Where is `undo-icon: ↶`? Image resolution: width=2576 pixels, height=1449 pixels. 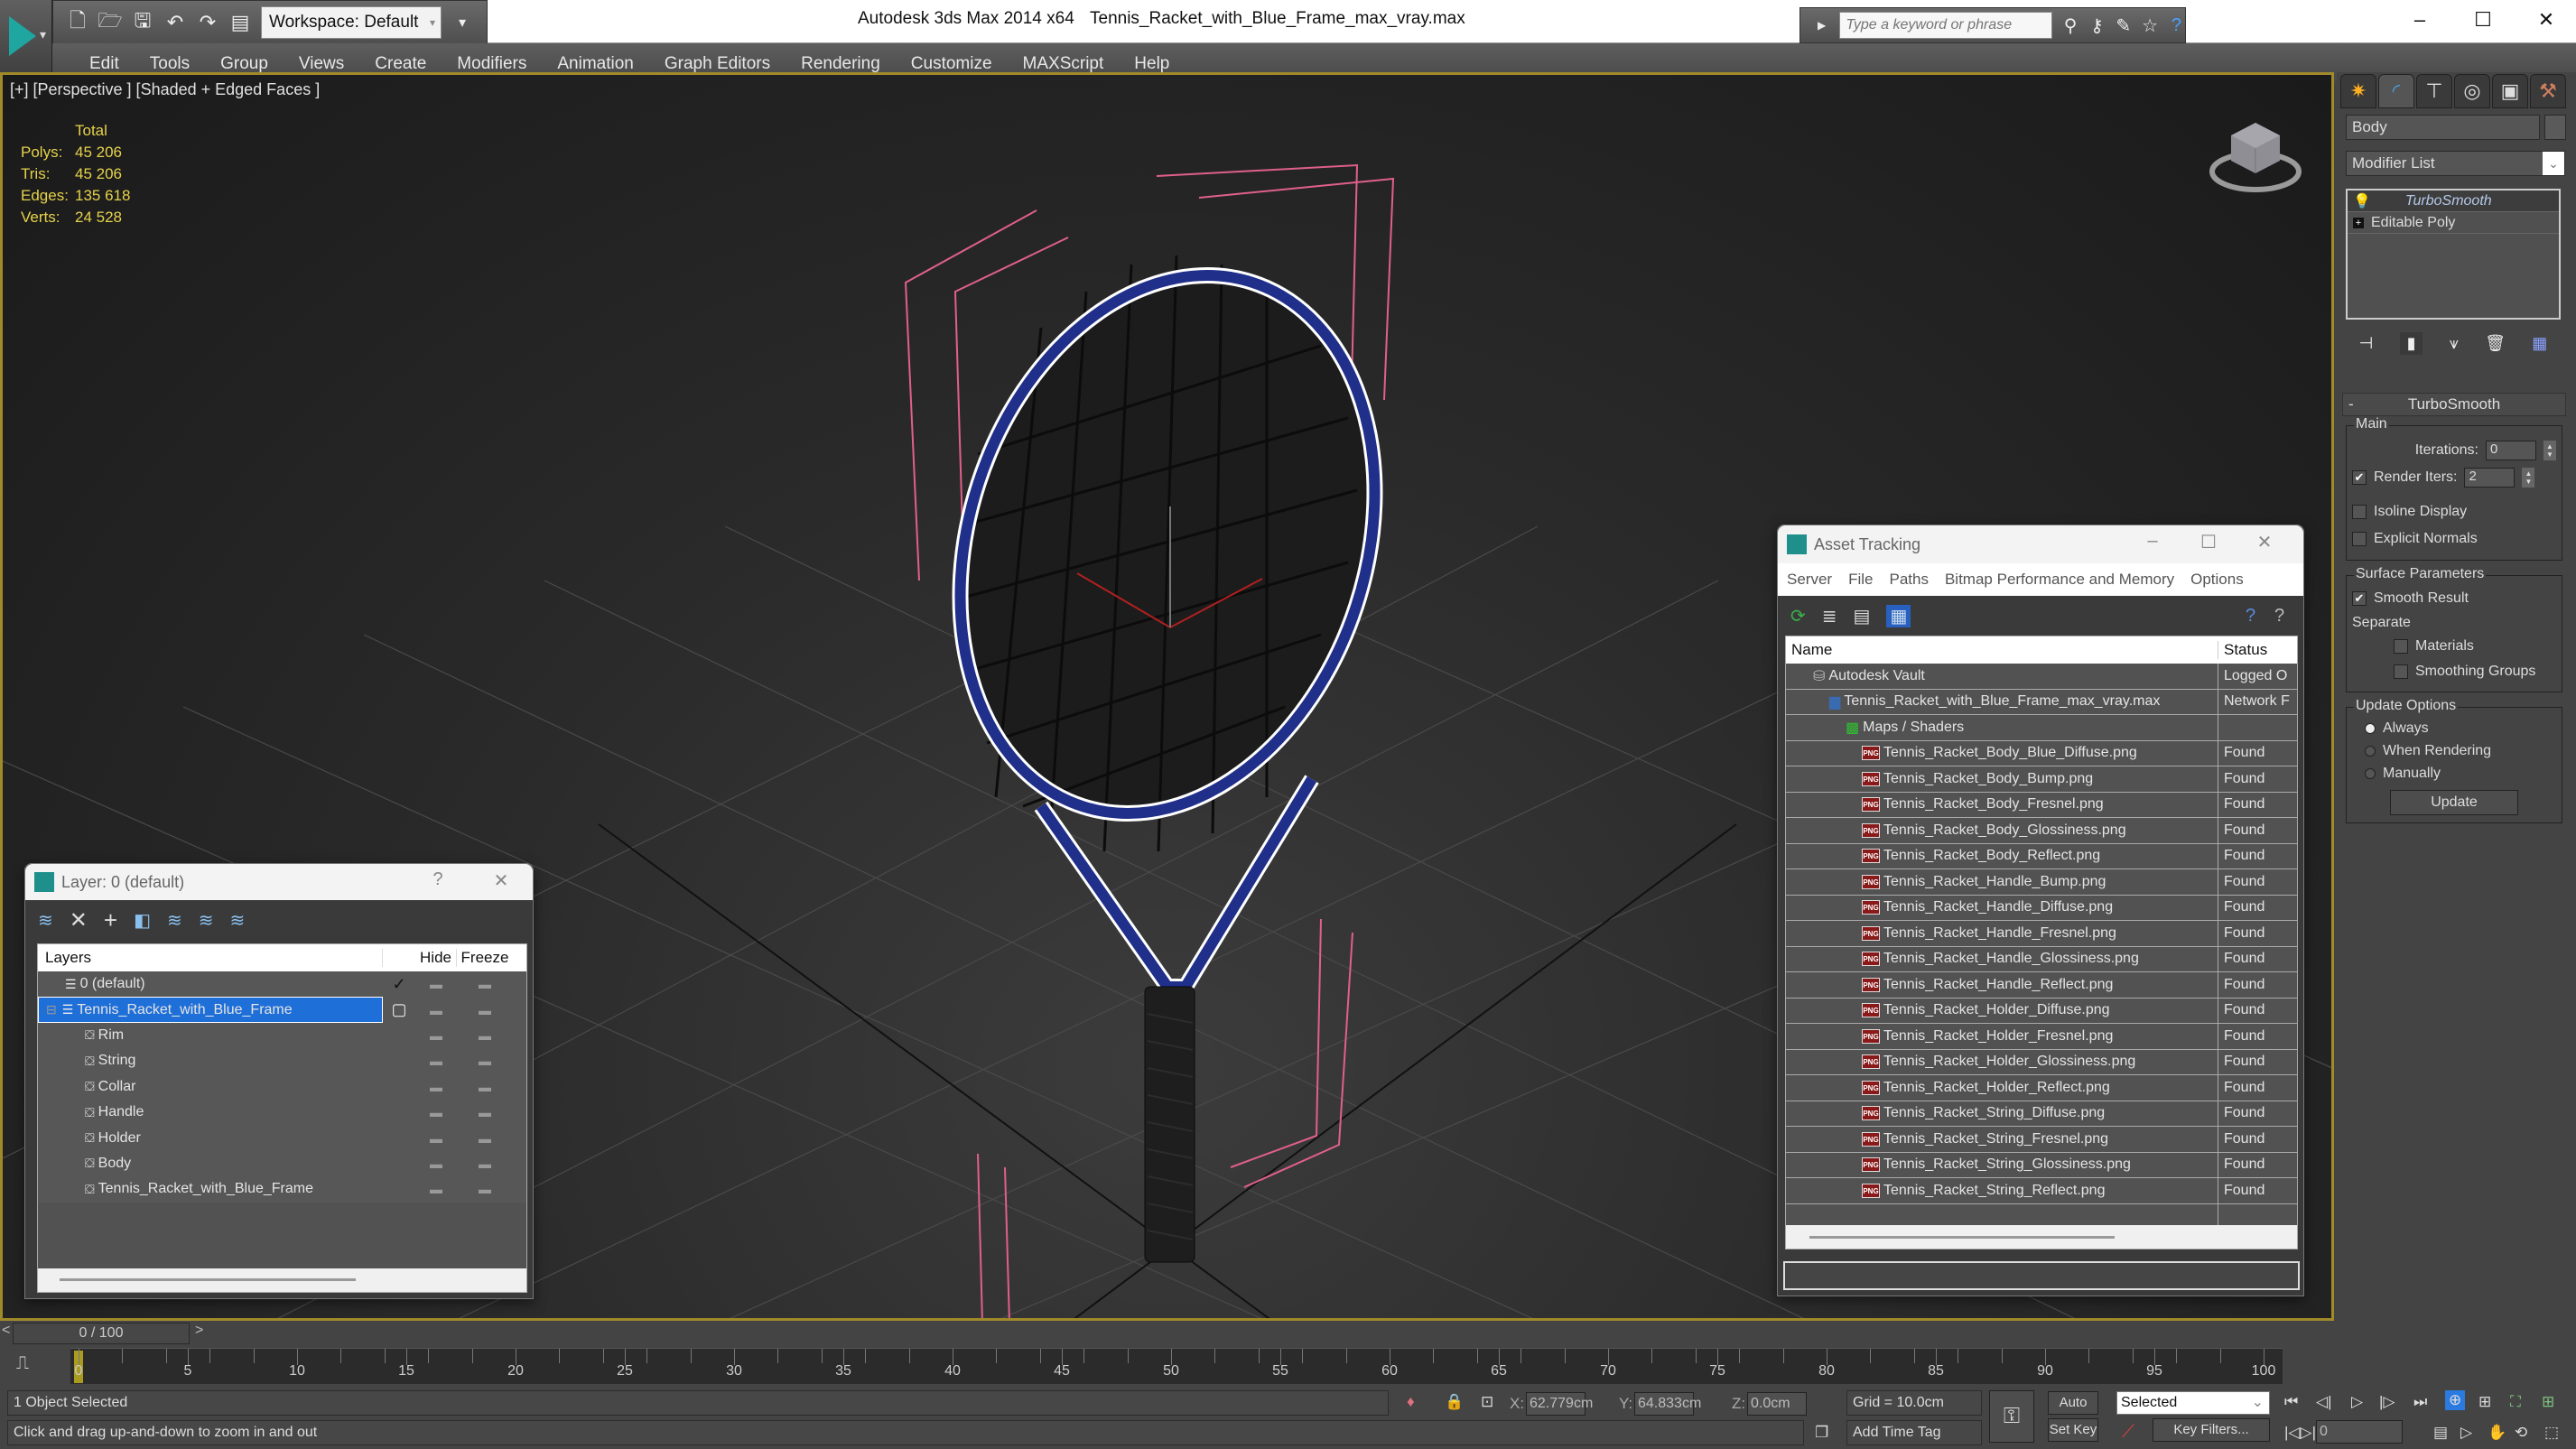 undo-icon: ↶ is located at coordinates (175, 22).